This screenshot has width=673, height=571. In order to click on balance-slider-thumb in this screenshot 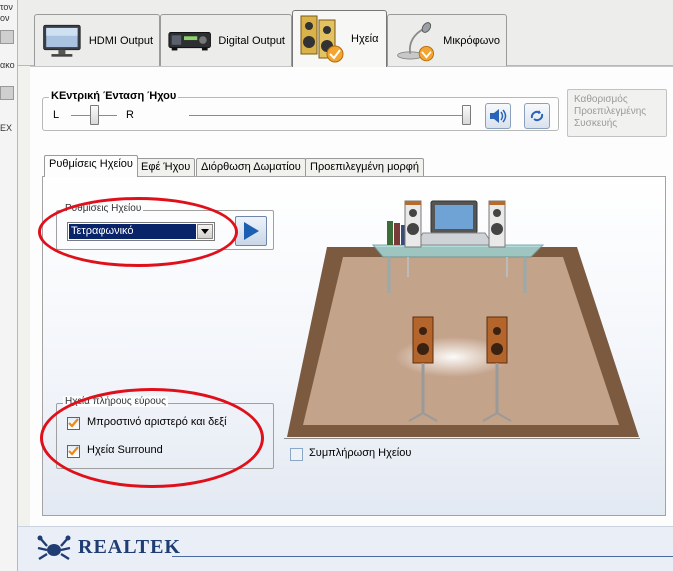, I will do `click(94, 115)`.